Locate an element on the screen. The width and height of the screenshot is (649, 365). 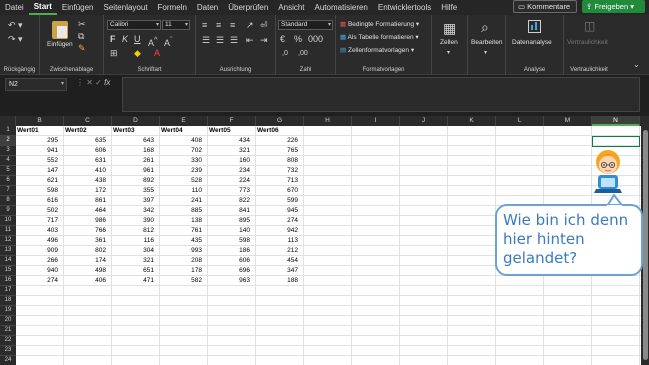
table-cell: 208 is located at coordinates (184, 260).